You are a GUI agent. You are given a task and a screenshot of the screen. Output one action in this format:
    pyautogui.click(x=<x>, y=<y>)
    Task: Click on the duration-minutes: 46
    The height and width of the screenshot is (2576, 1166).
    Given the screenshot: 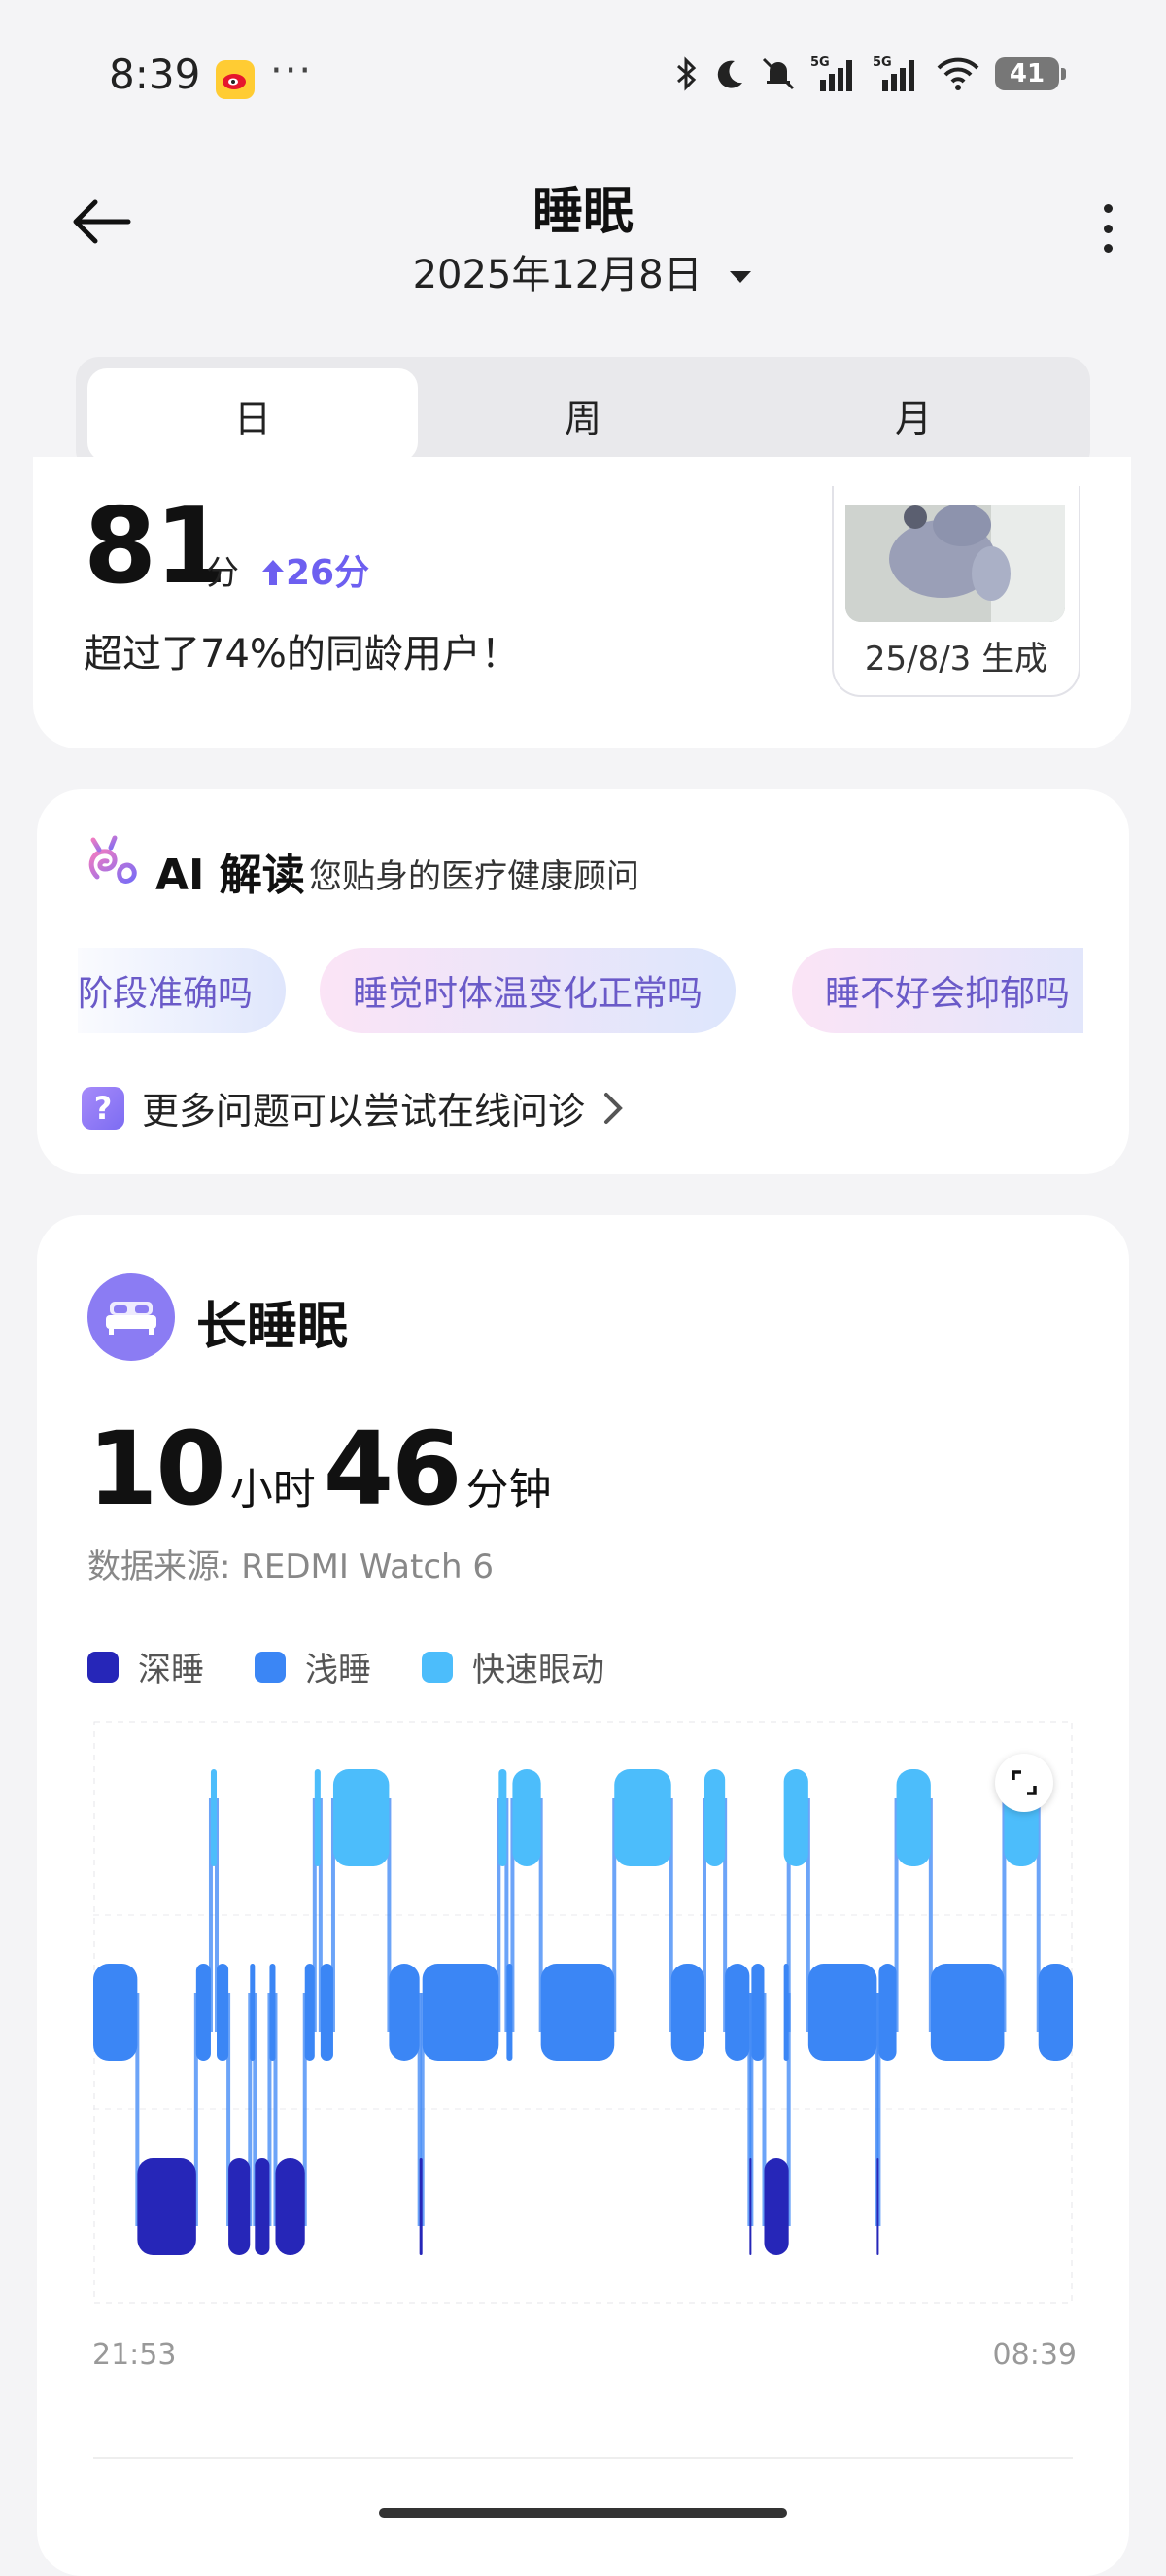 What is the action you would take?
    pyautogui.click(x=393, y=1469)
    